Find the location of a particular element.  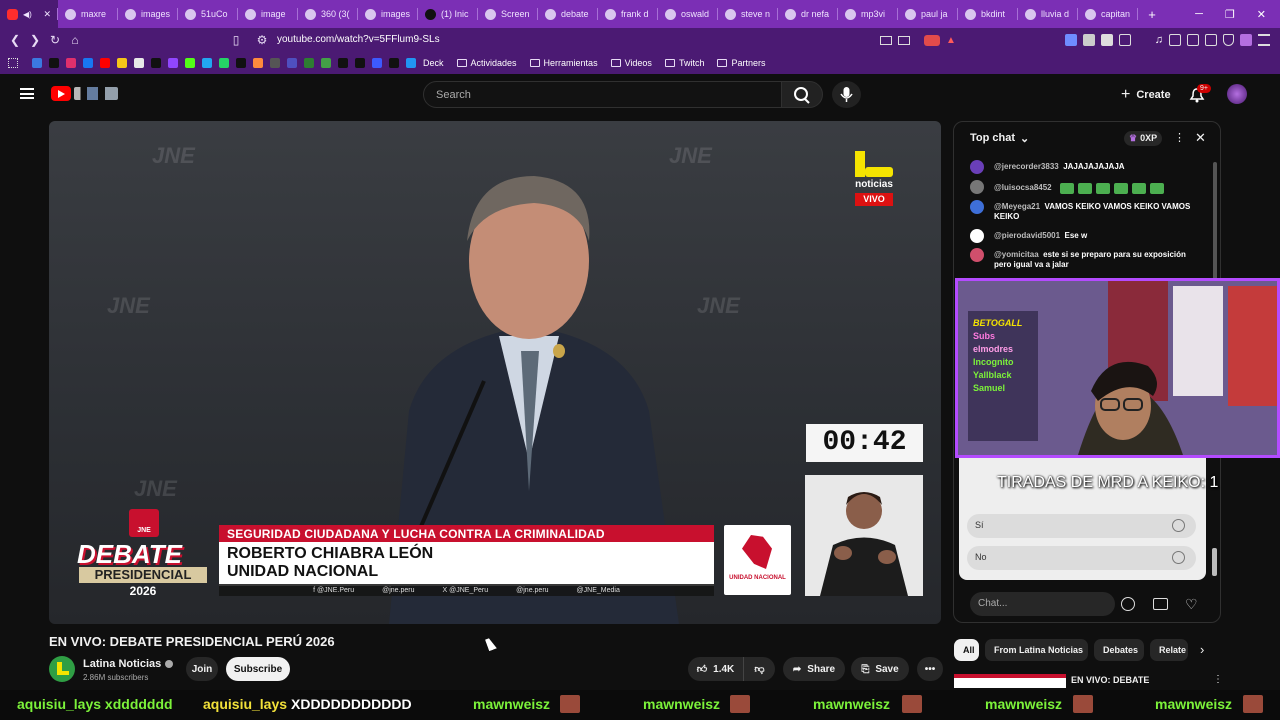

chat-username: @jerecorder3833 is located at coordinates (1026, 166).